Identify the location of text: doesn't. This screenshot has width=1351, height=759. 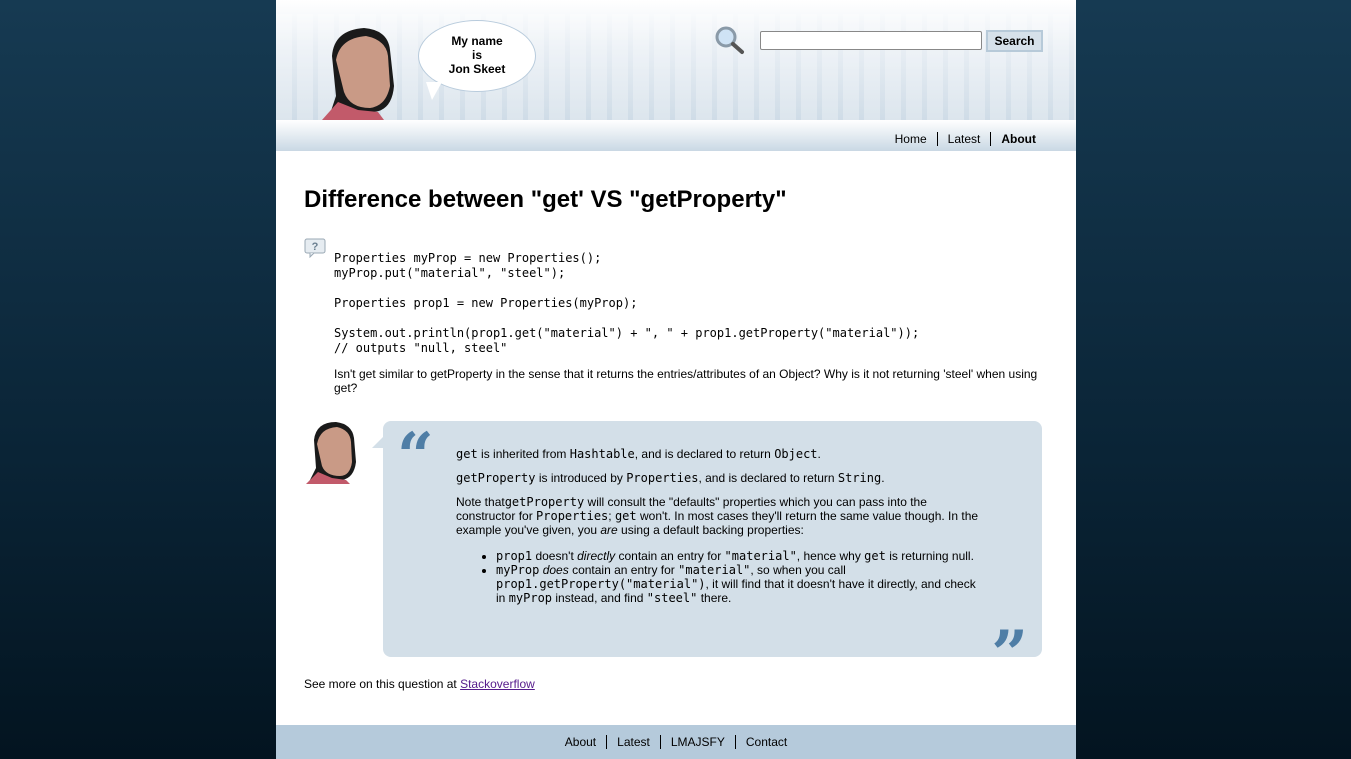
(555, 556).